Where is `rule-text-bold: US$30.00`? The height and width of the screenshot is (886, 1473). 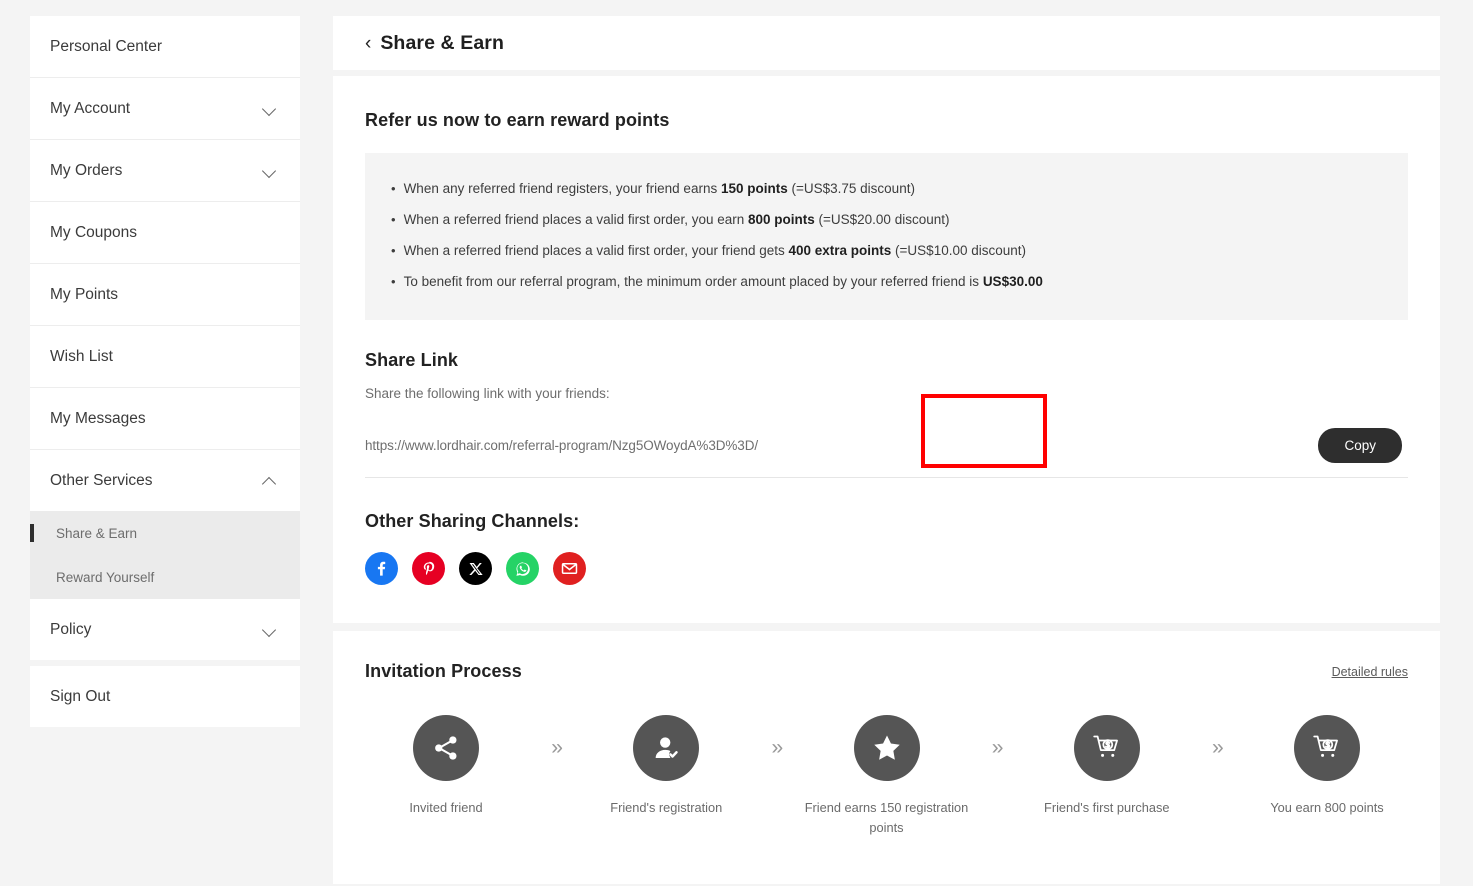
rule-text-bold: US$30.00 is located at coordinates (1012, 282).